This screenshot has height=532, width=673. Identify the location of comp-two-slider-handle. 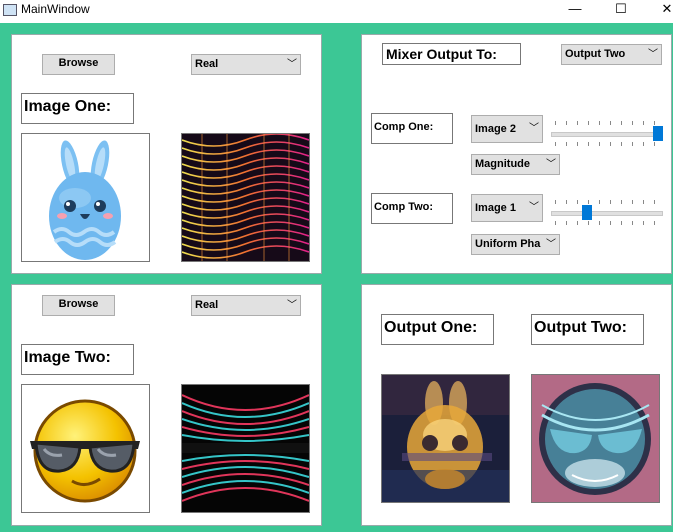
(587, 212).